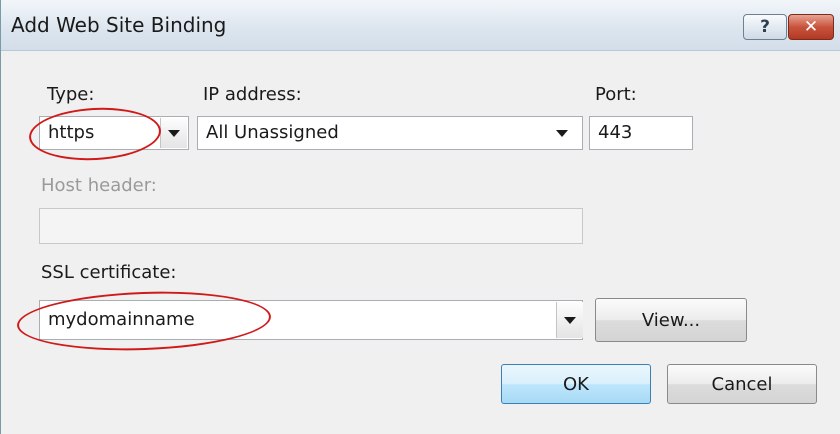 This screenshot has width=840, height=434. Describe the element at coordinates (615, 132) in the screenshot. I see `port-value: 443` at that location.